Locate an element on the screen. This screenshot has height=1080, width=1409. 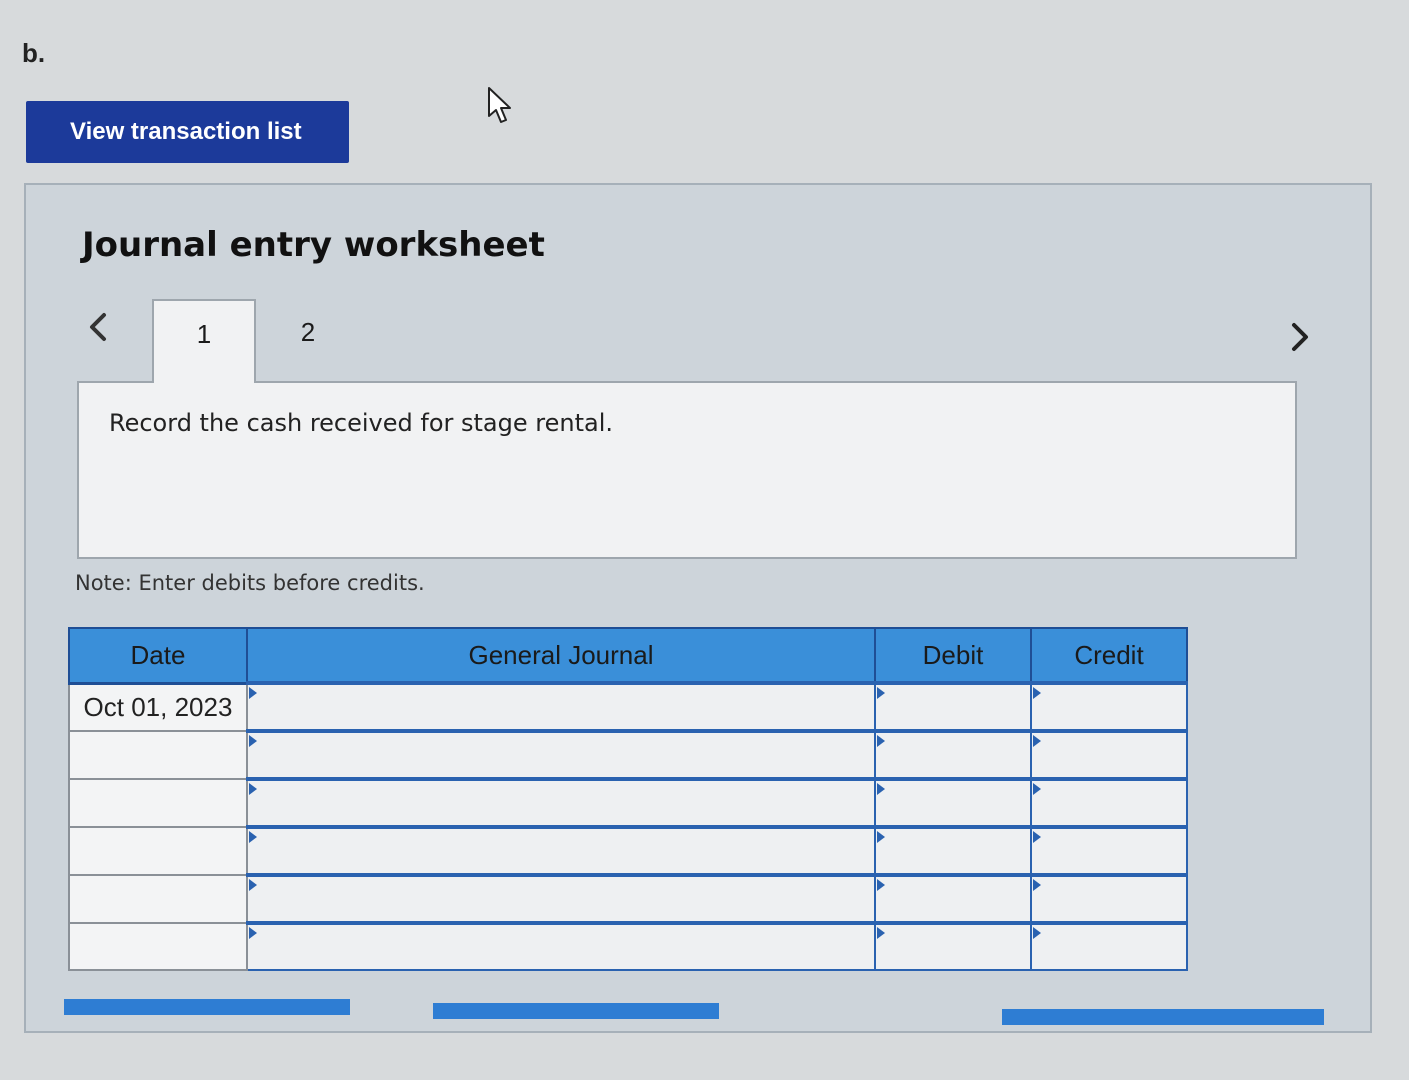
column-header-debit: Debit is located at coordinates (953, 656).